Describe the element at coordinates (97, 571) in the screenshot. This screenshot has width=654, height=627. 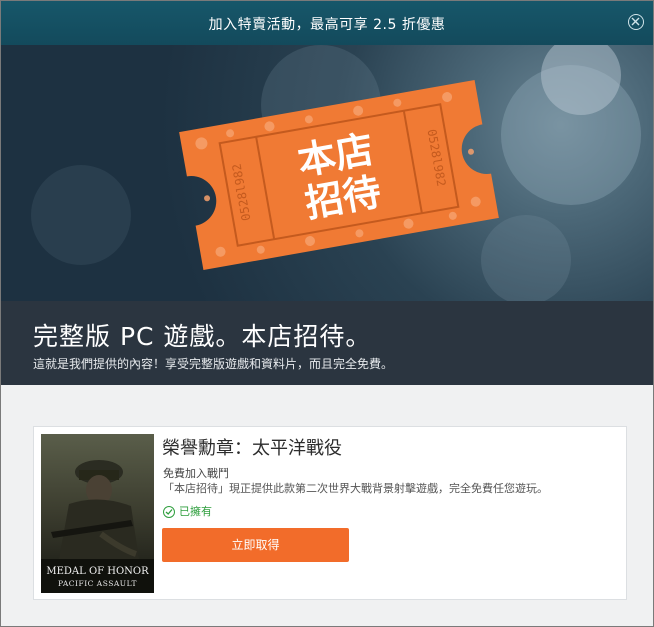
I see `cover-title: MEDAL OF HONOR` at that location.